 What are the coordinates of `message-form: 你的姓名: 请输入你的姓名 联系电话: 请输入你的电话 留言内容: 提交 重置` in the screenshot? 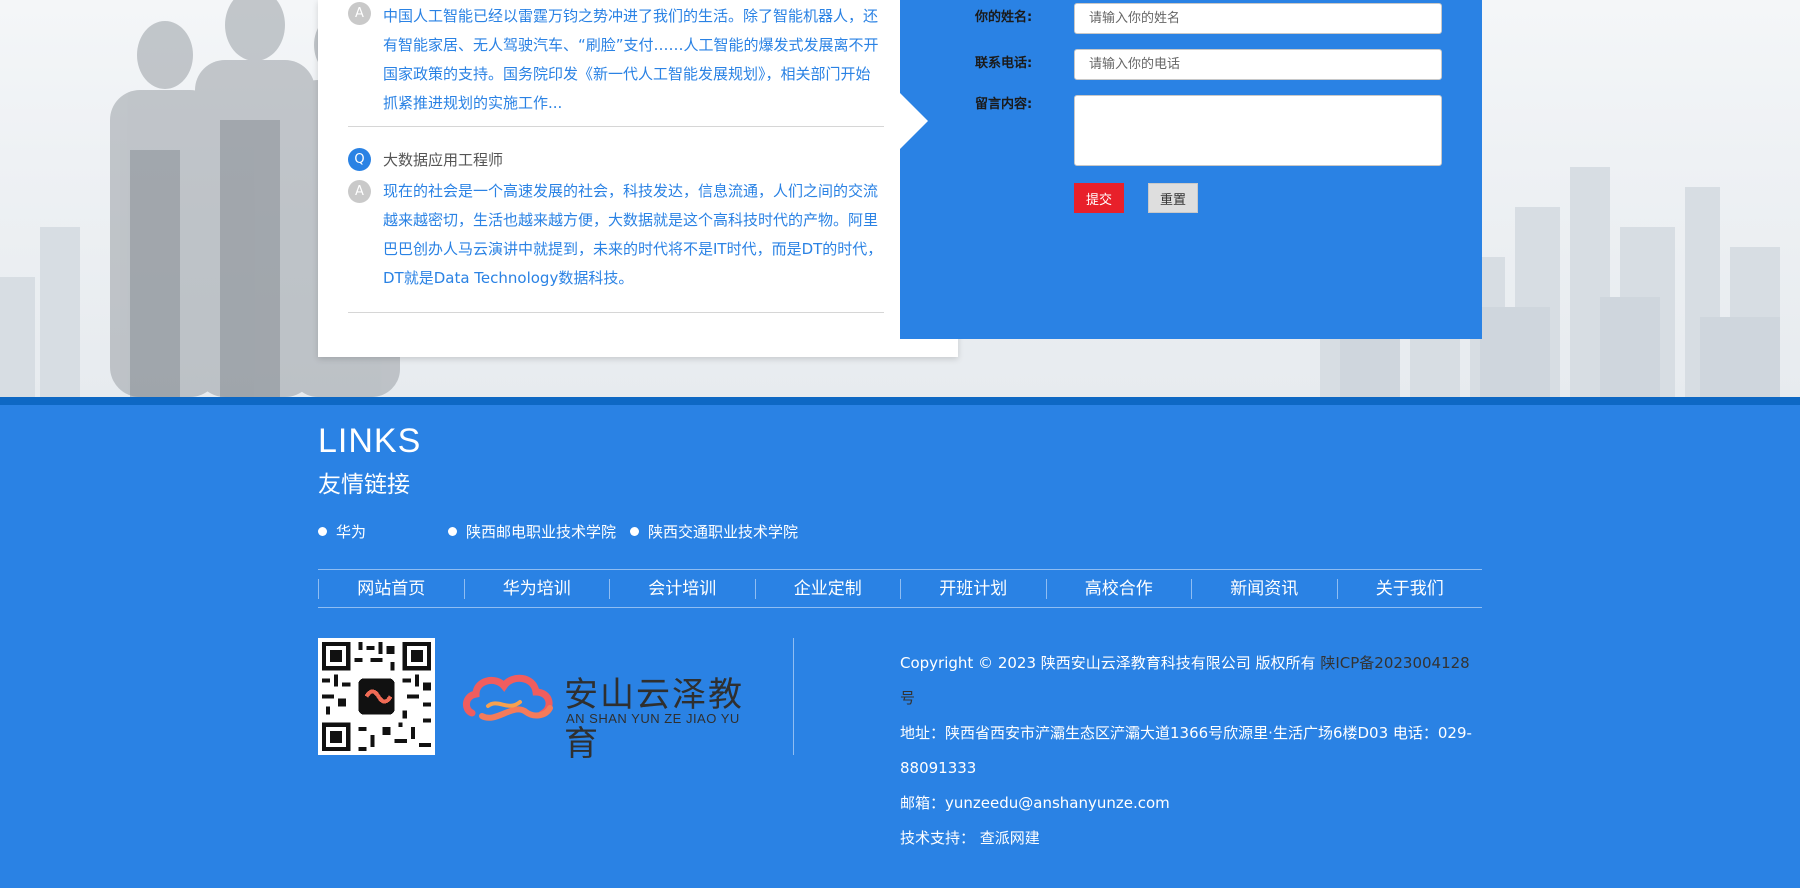 It's located at (1191, 169).